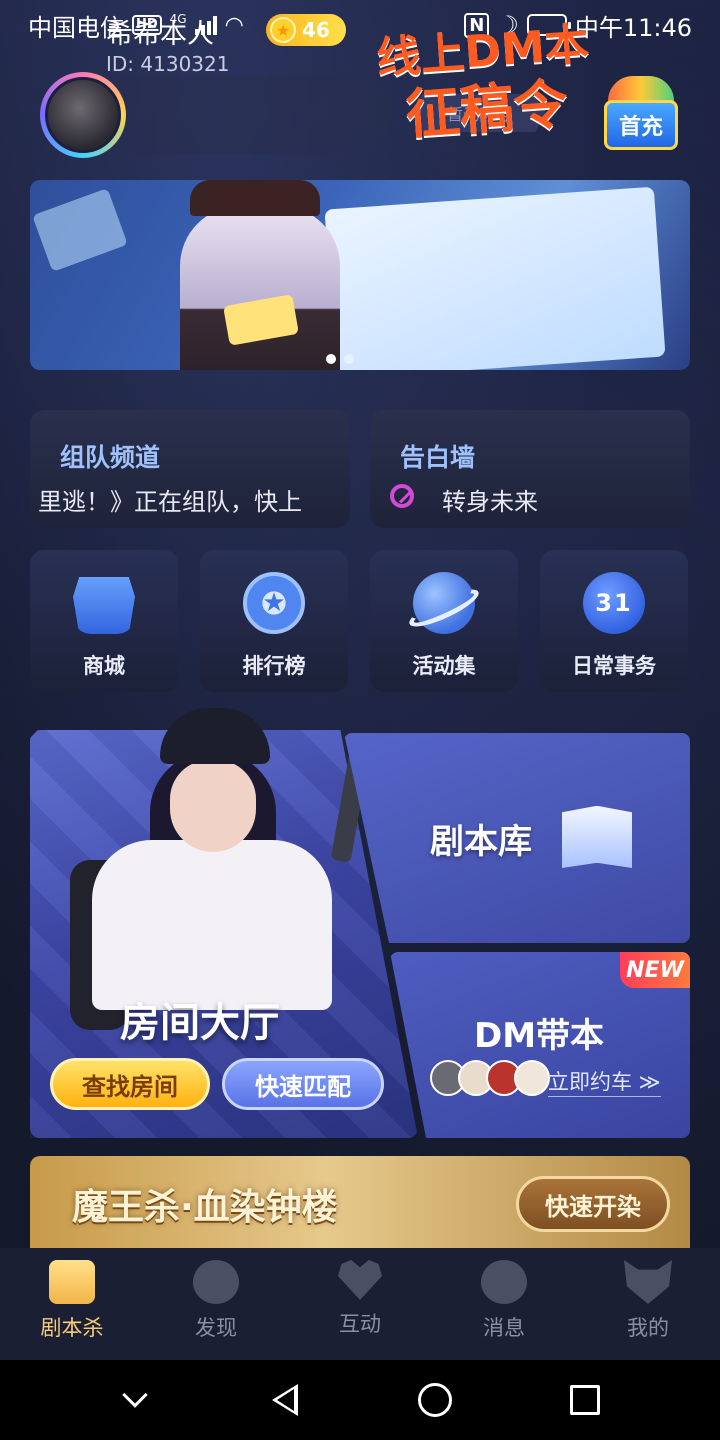  I want to click on system-nav-bar, so click(360, 1400).